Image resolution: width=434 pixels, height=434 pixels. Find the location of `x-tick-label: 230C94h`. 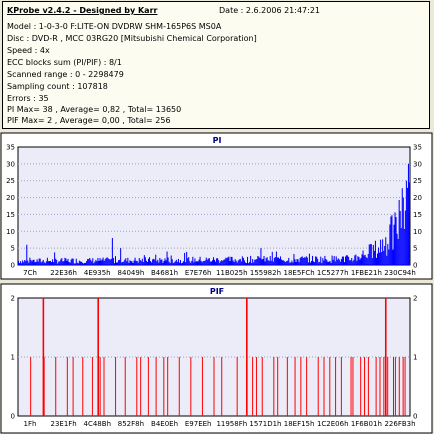

x-tick-label: 230C94h is located at coordinates (400, 273).